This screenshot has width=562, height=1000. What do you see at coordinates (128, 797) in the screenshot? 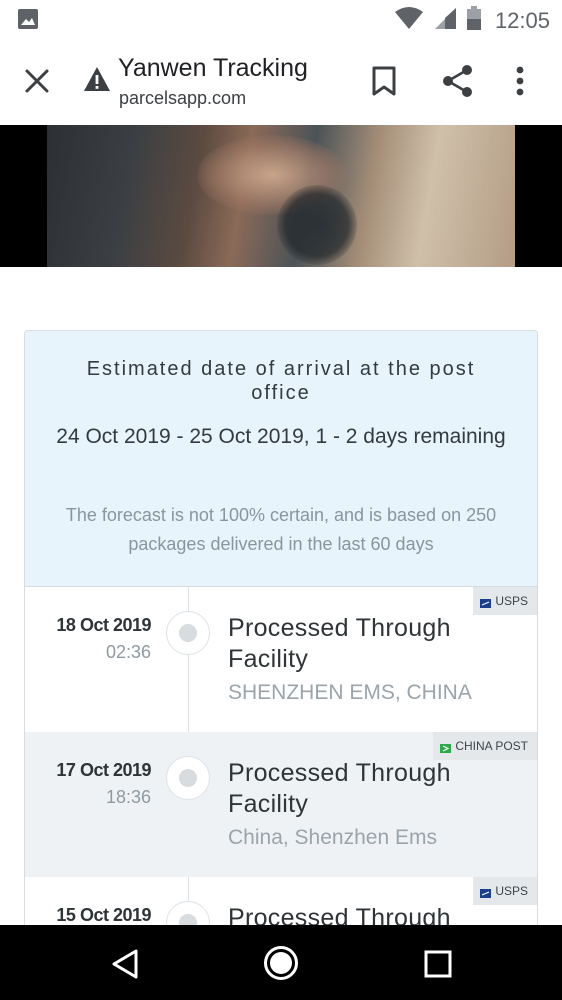
I see `event-time: 18:36` at bounding box center [128, 797].